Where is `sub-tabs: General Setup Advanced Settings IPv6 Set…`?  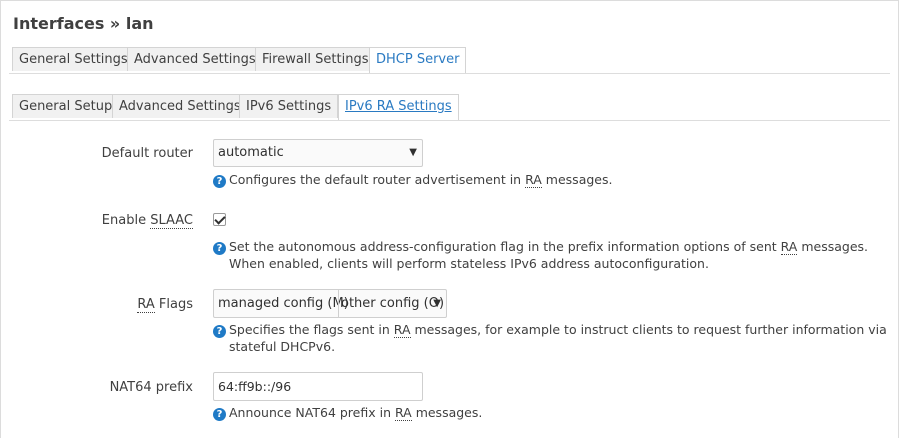
sub-tabs: General Setup Advanced Settings IPv6 Set… is located at coordinates (449, 107).